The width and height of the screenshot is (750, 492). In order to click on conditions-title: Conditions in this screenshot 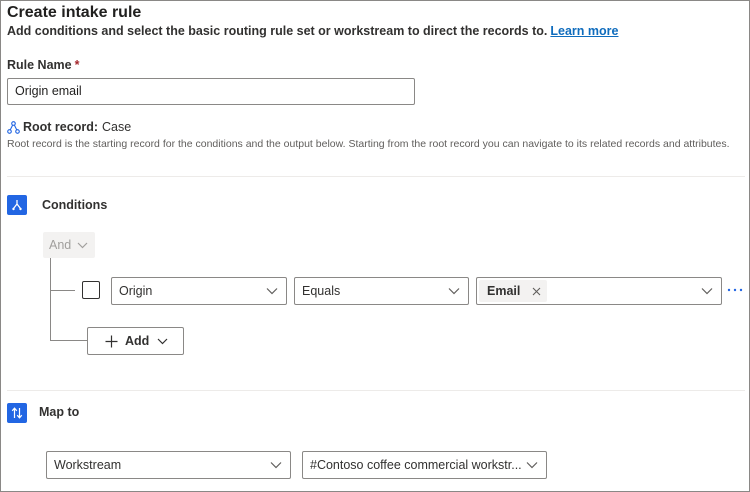, I will do `click(75, 205)`.